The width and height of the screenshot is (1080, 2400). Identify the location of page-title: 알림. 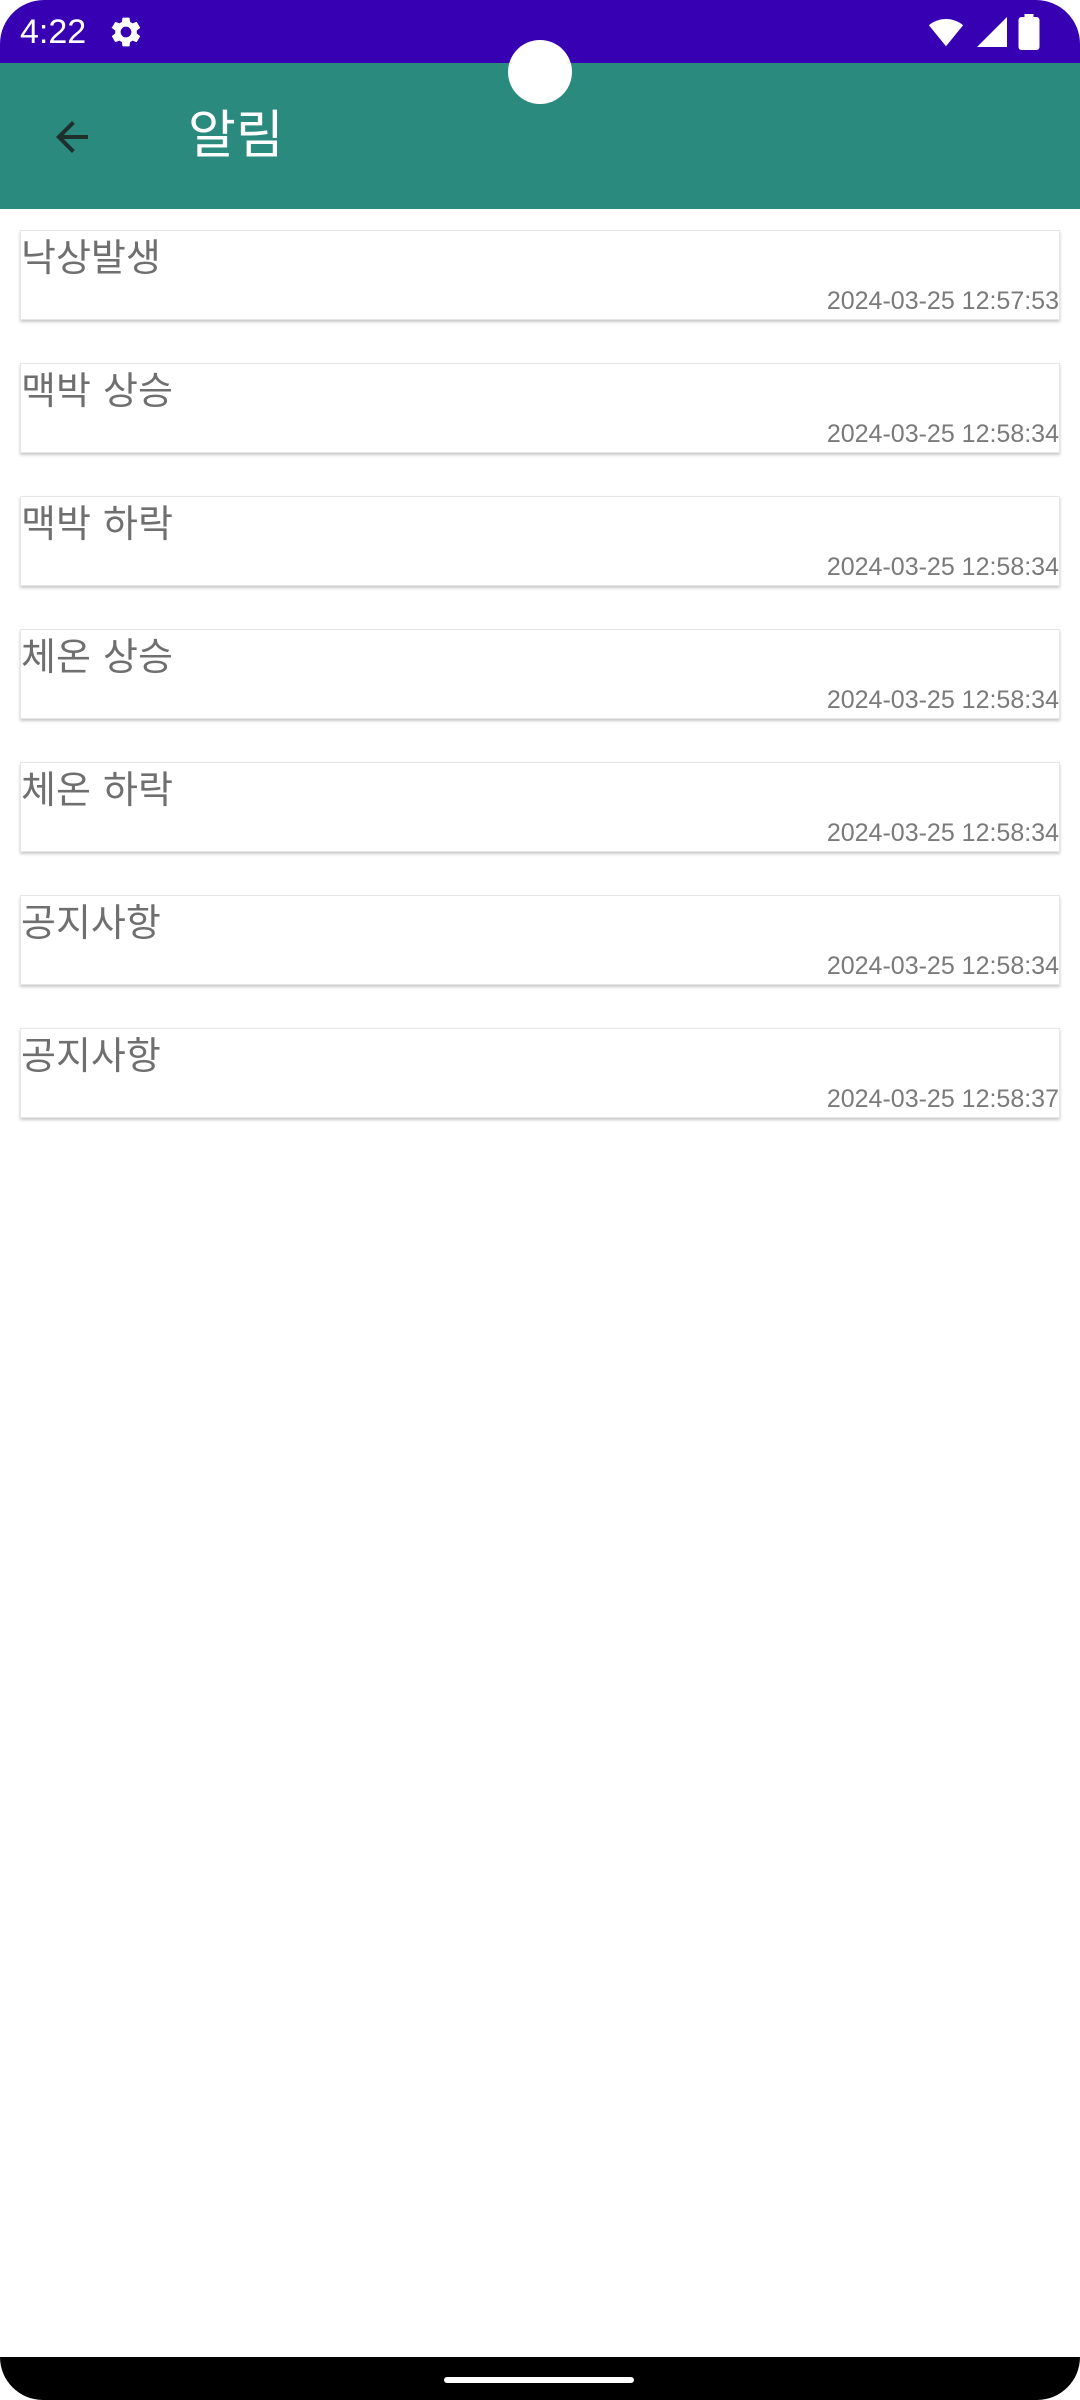
(236, 136).